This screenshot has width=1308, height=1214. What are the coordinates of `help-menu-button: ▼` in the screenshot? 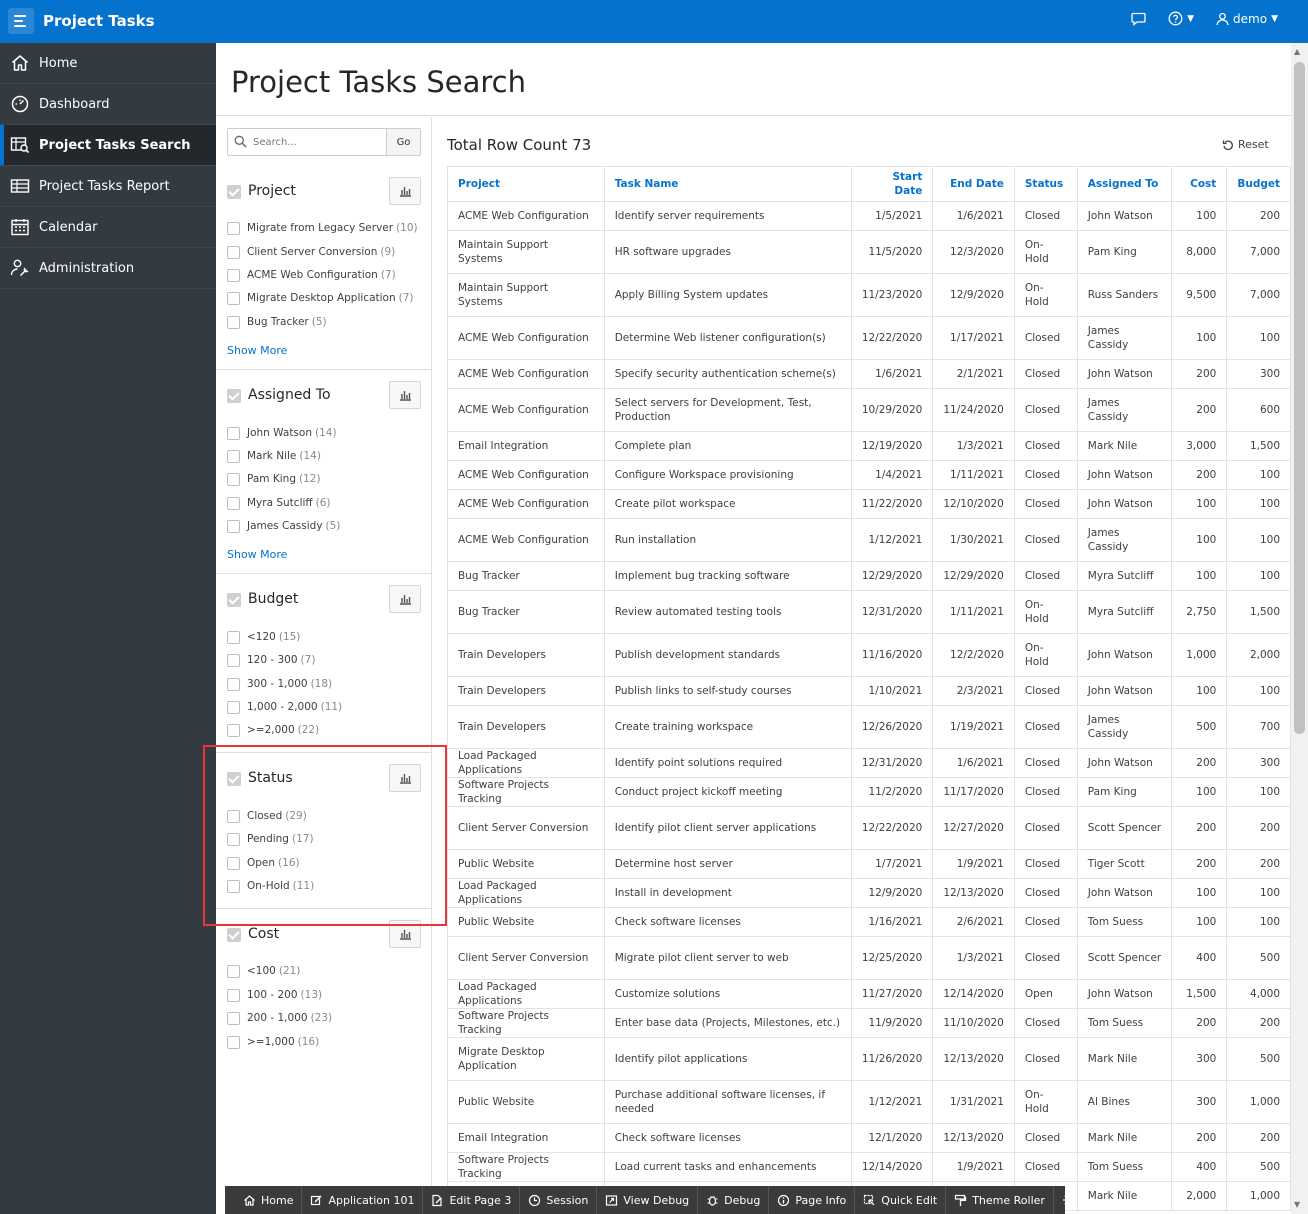 It's located at (1181, 18).